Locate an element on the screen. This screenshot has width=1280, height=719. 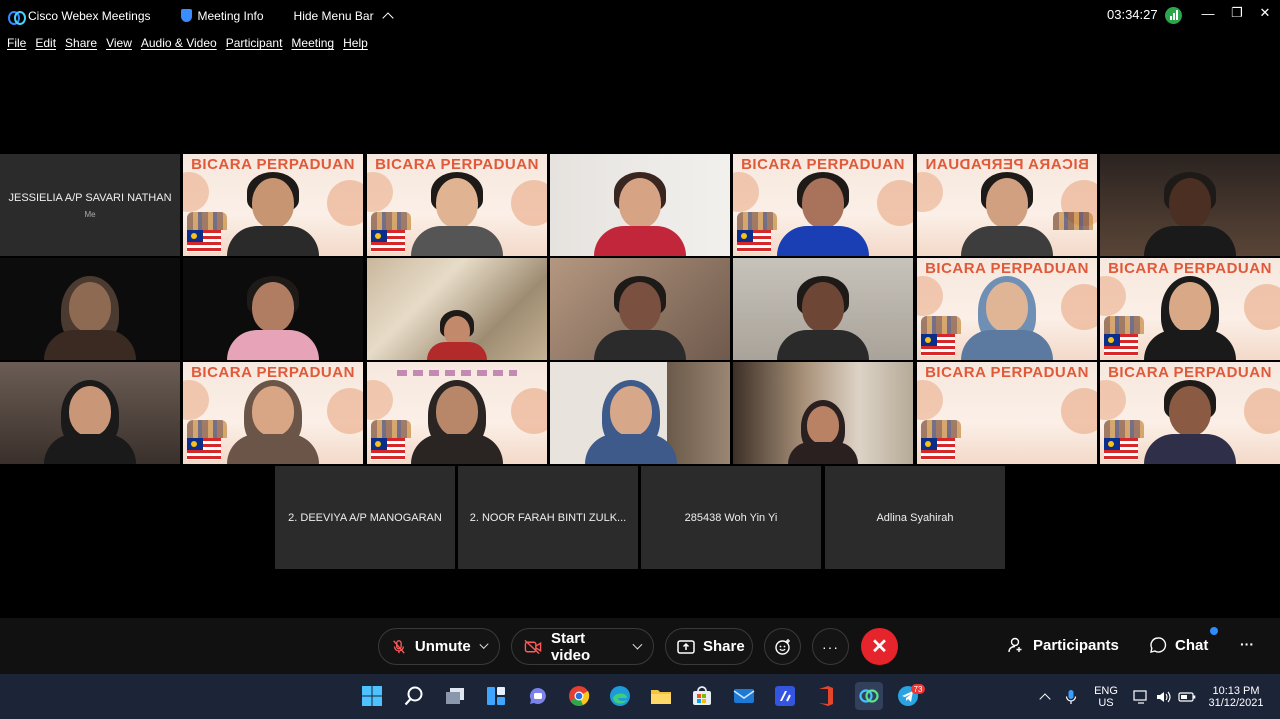
participant-tile: 2. DEEVIYA A/P MANOGARAN is located at coordinates (365, 517).